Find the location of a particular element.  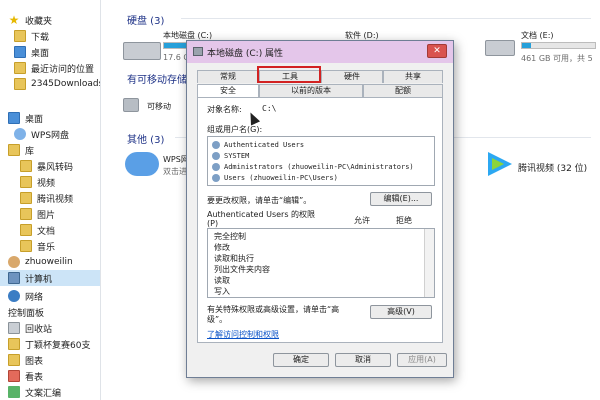

sidebar-item: 文档 is located at coordinates (50, 230).